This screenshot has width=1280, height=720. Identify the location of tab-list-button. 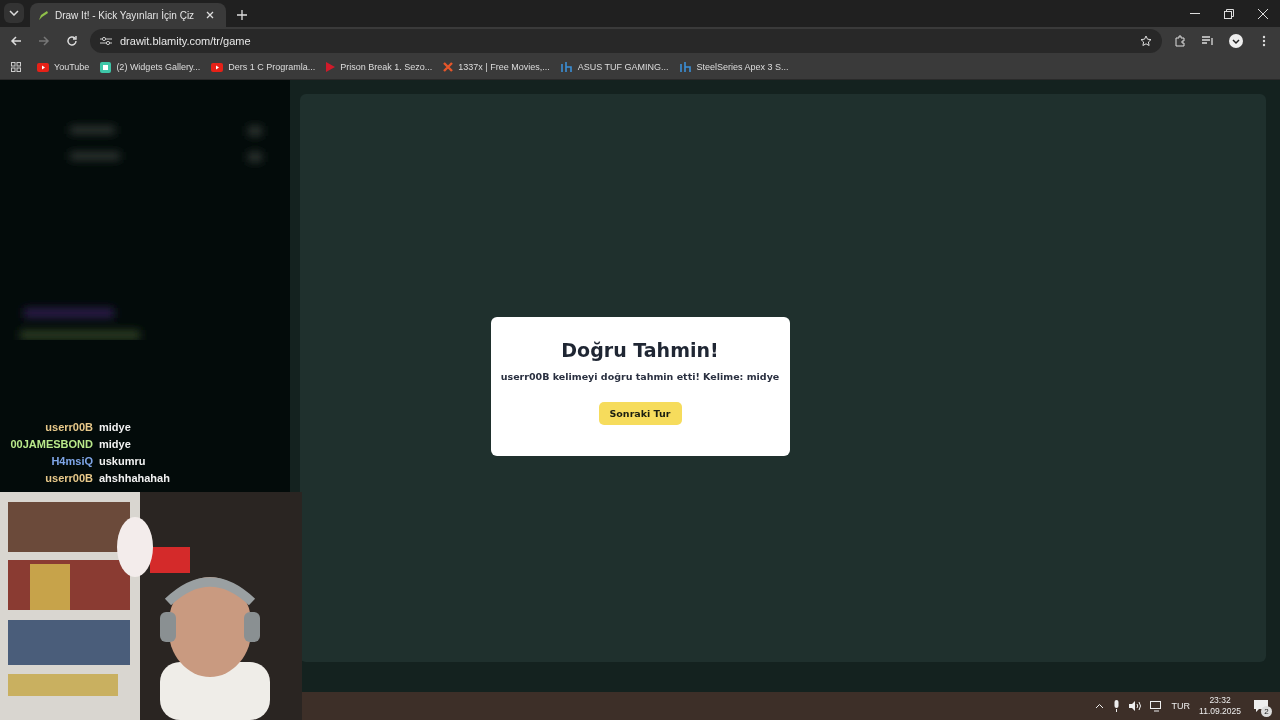
(14, 13).